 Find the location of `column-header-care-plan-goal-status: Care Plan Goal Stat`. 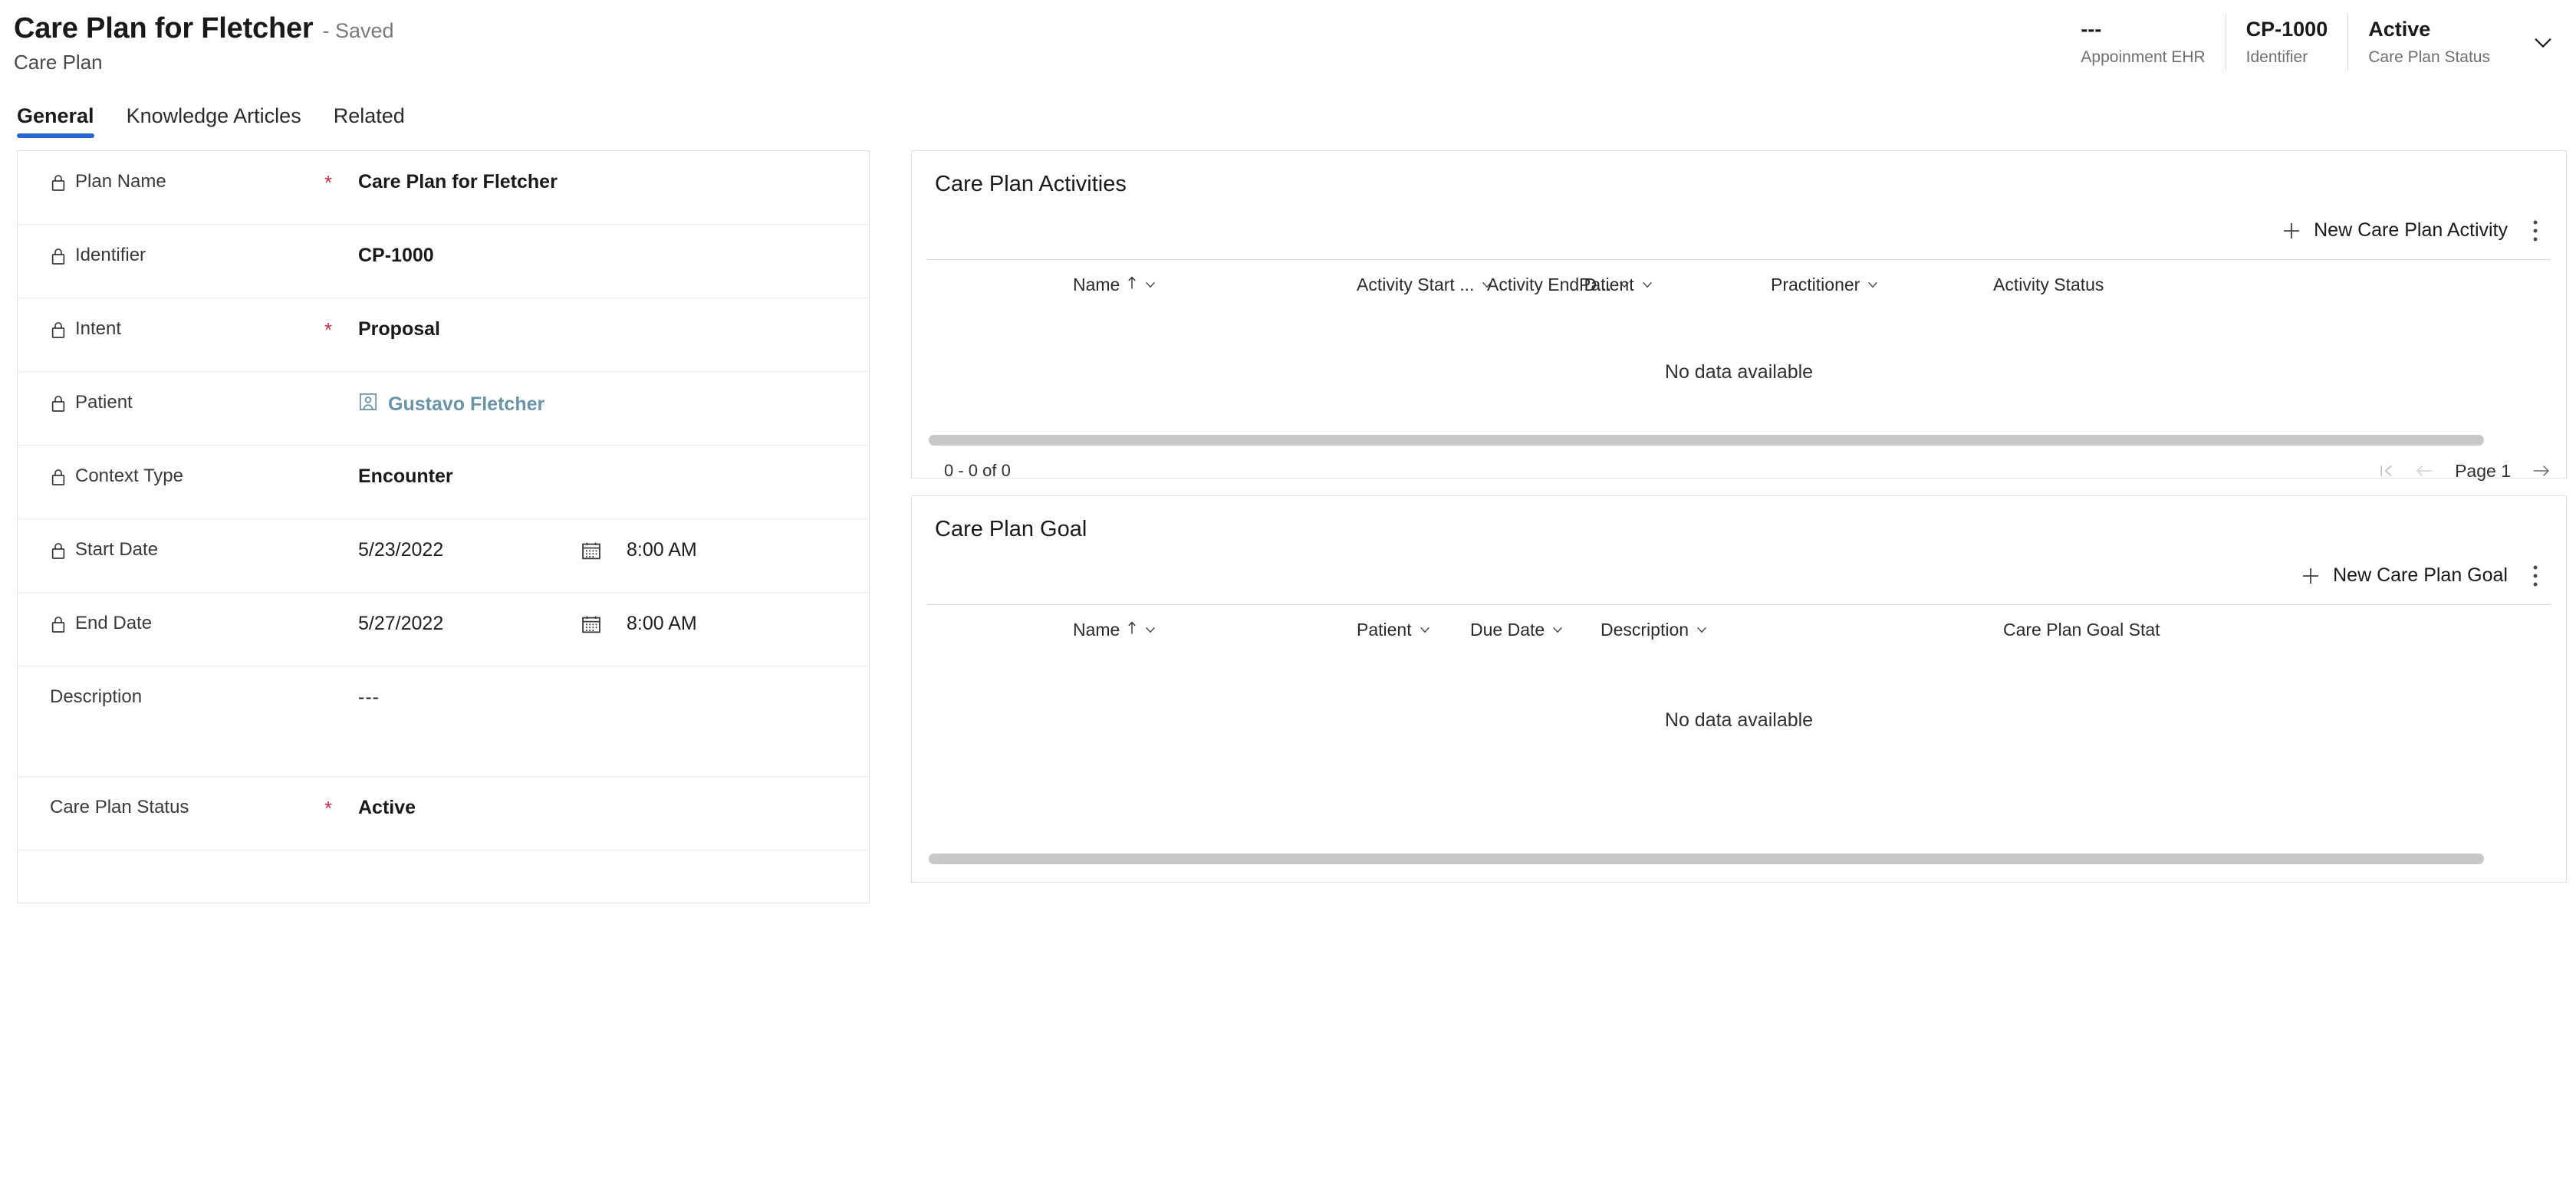

column-header-care-plan-goal-status: Care Plan Goal Stat is located at coordinates (2081, 630).